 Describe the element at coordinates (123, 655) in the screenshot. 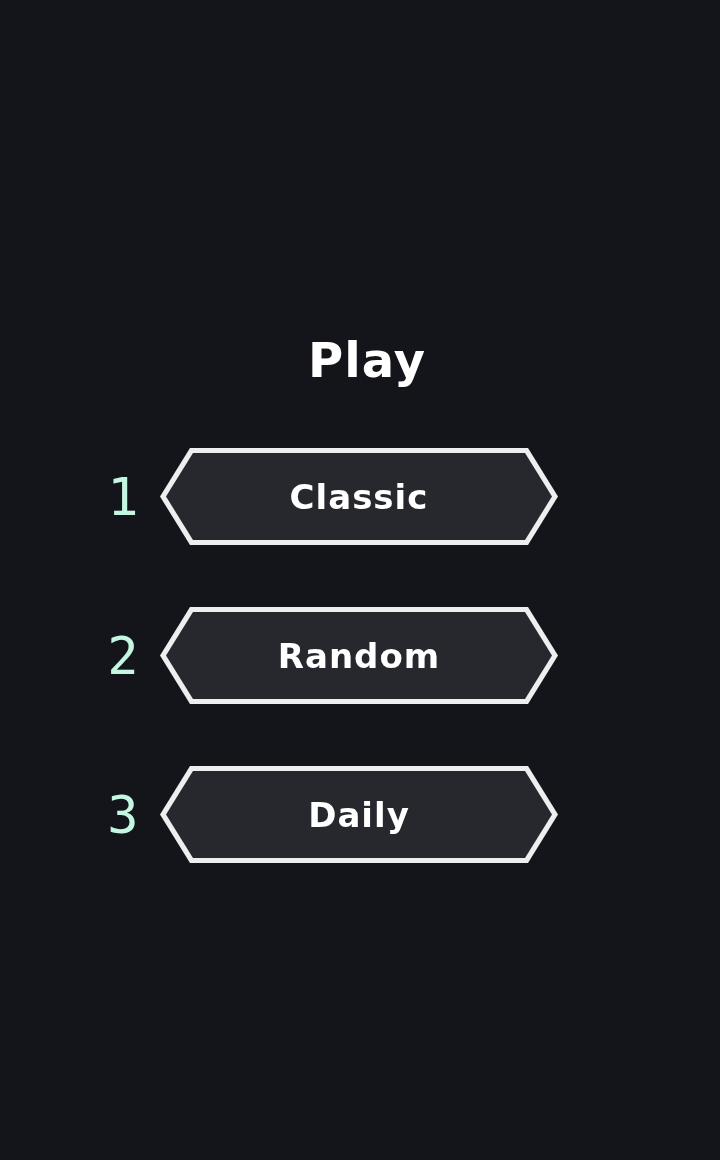

I see `shortcut-number: 2` at that location.